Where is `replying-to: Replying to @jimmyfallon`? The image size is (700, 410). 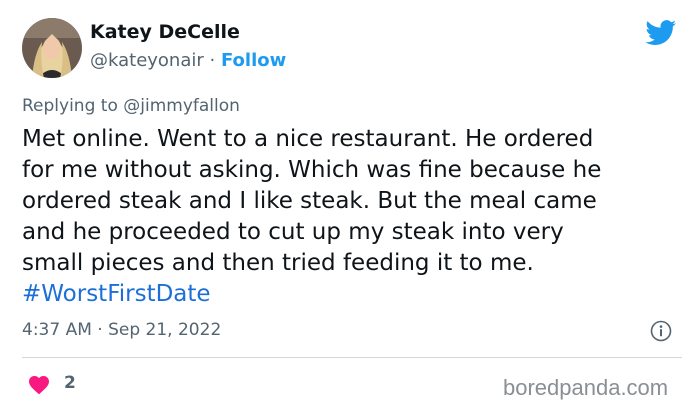
replying-to: Replying to @jimmyfallon is located at coordinates (131, 106).